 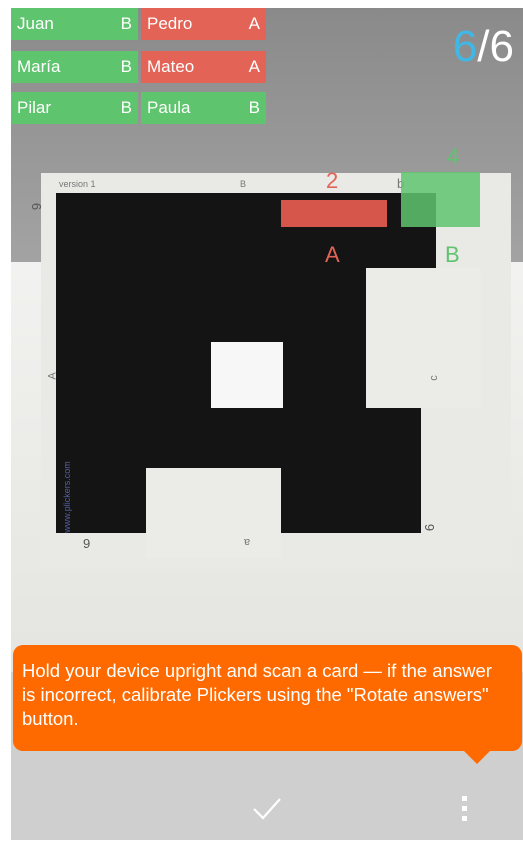 I want to click on card-bottom-label: a, so click(x=247, y=542).